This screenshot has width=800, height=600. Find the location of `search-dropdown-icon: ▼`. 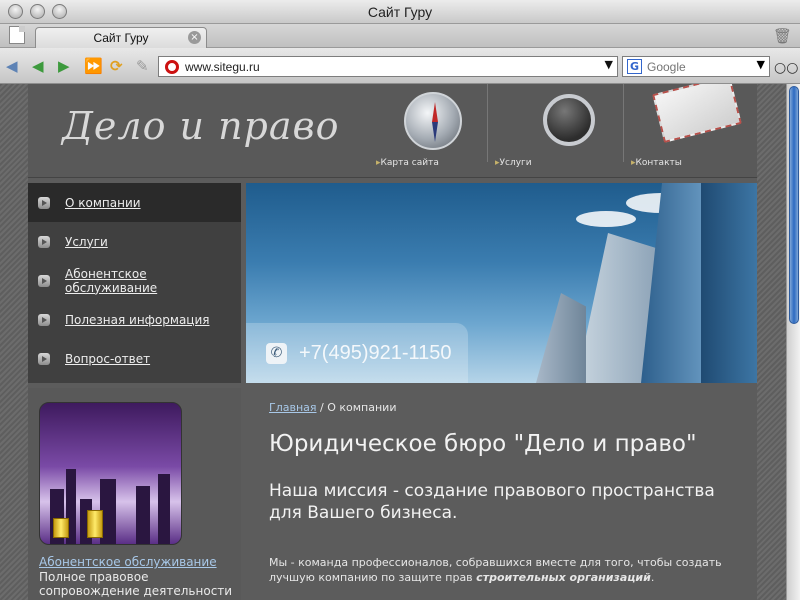

search-dropdown-icon: ▼ is located at coordinates (761, 64).